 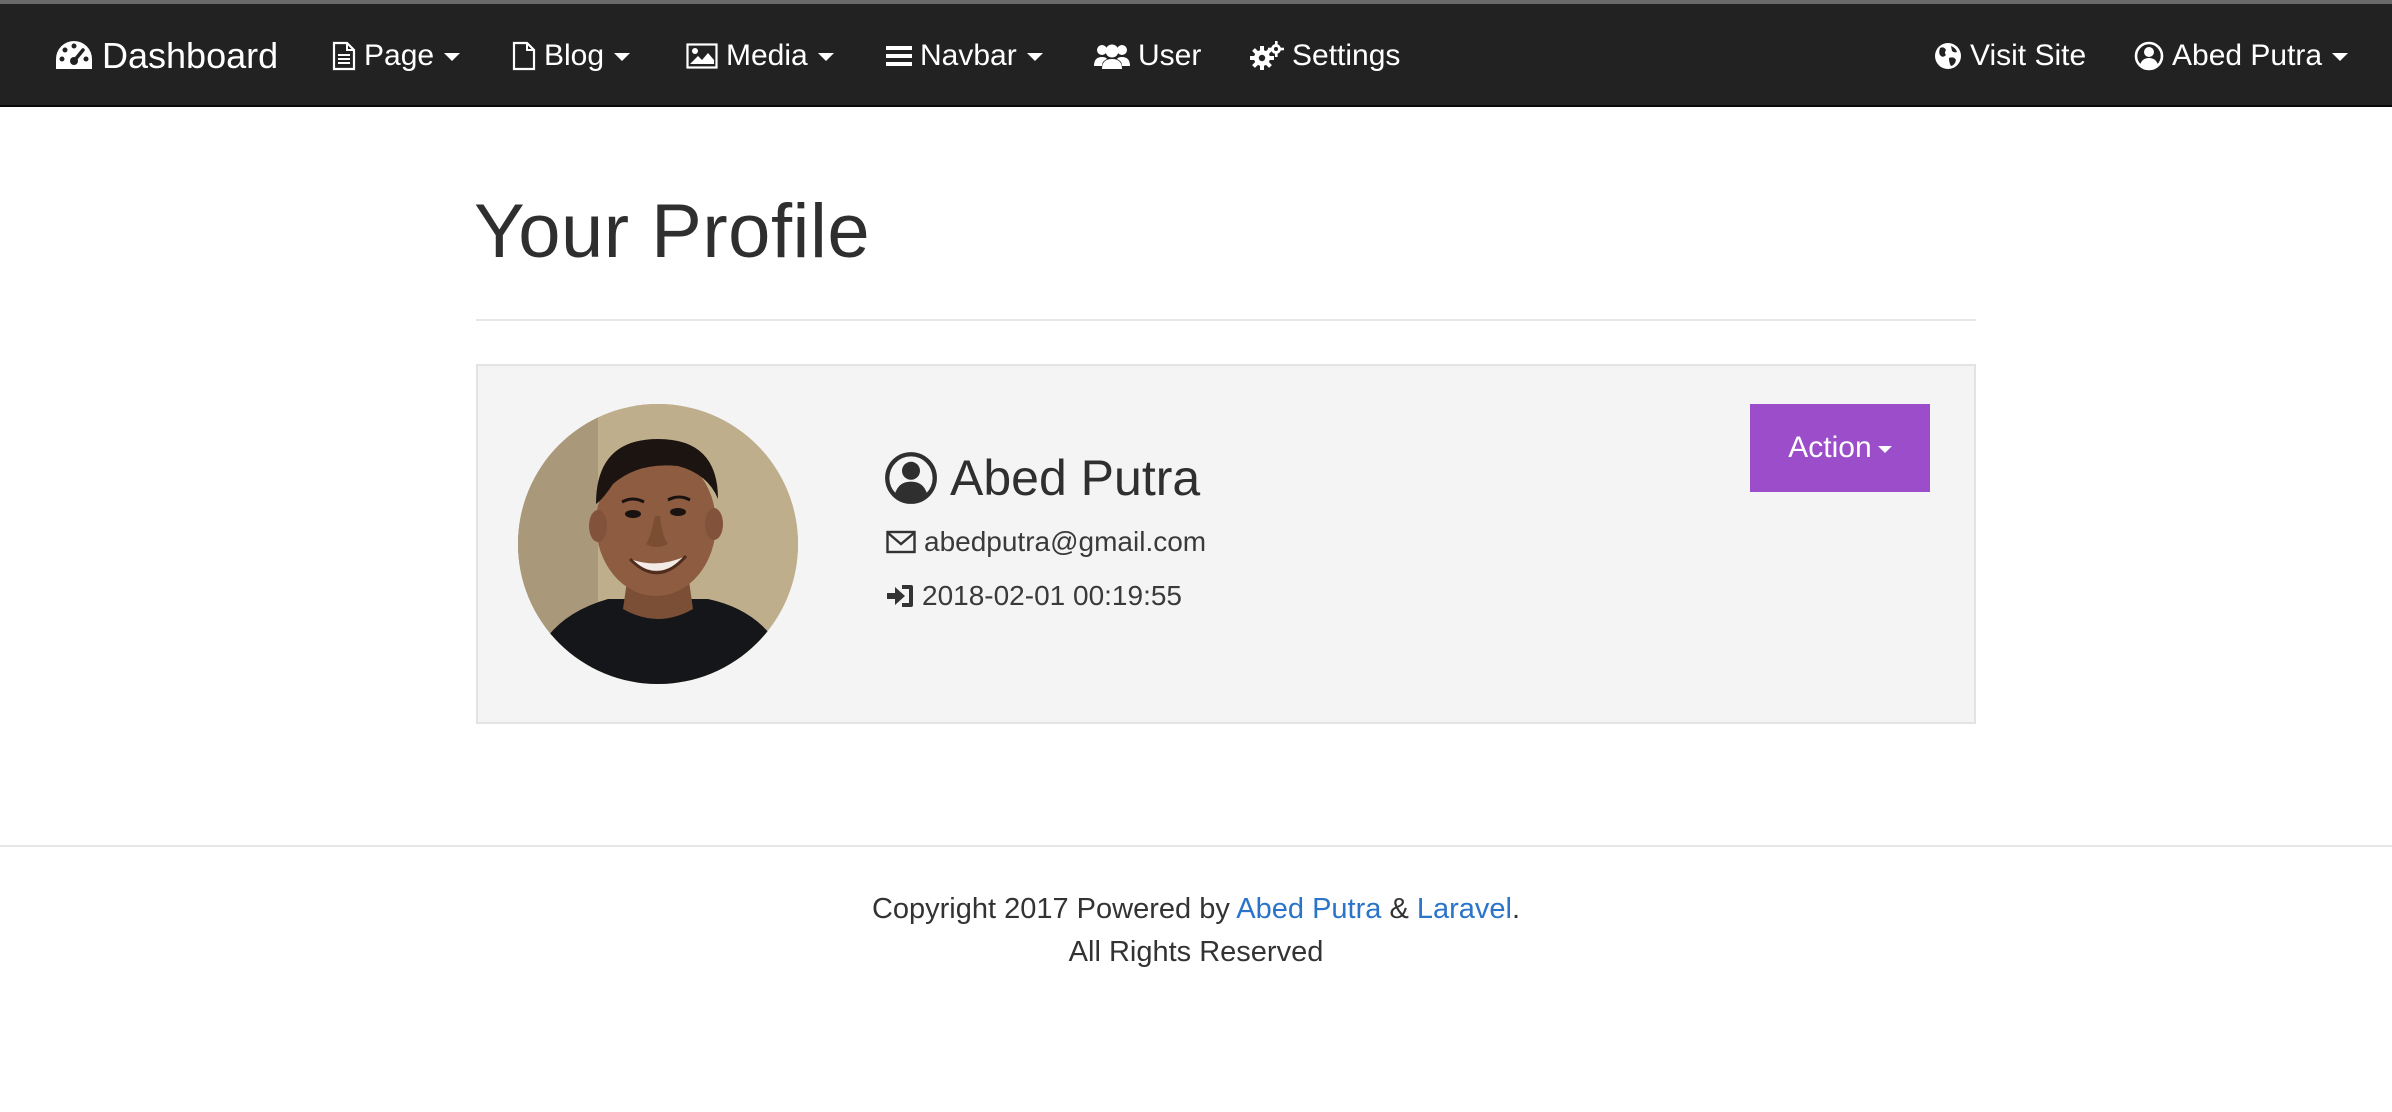 I want to click on nav-settings-label: Settings, so click(x=1346, y=55).